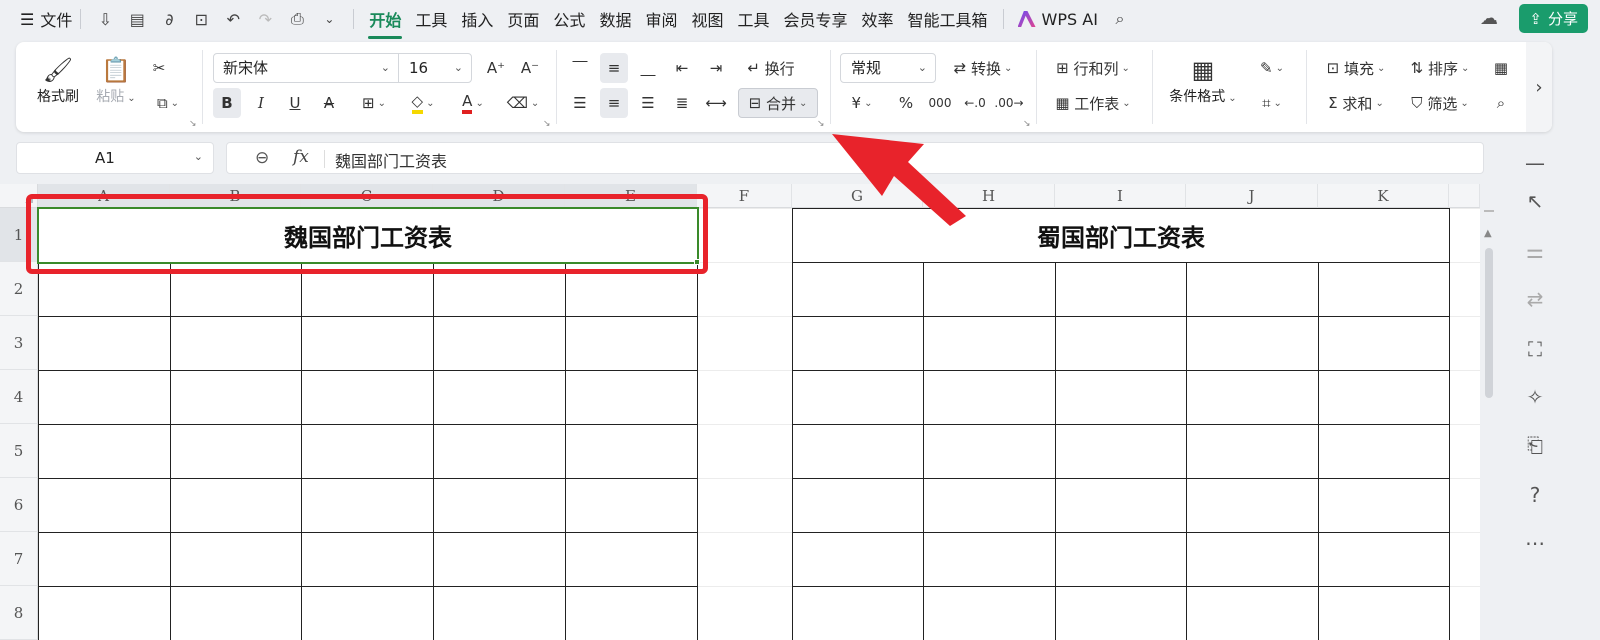  What do you see at coordinates (295, 103) in the screenshot?
I see `underline-button: U` at bounding box center [295, 103].